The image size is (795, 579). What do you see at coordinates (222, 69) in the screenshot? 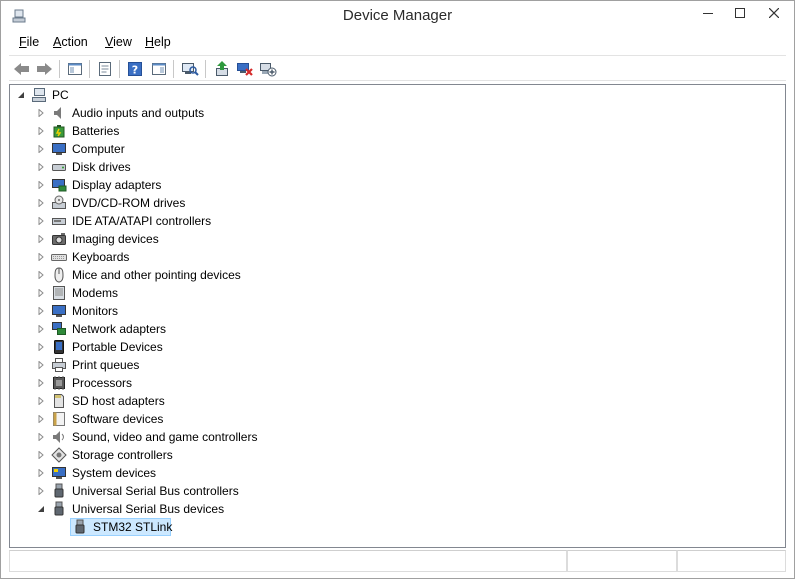
I see `update-driver-button` at bounding box center [222, 69].